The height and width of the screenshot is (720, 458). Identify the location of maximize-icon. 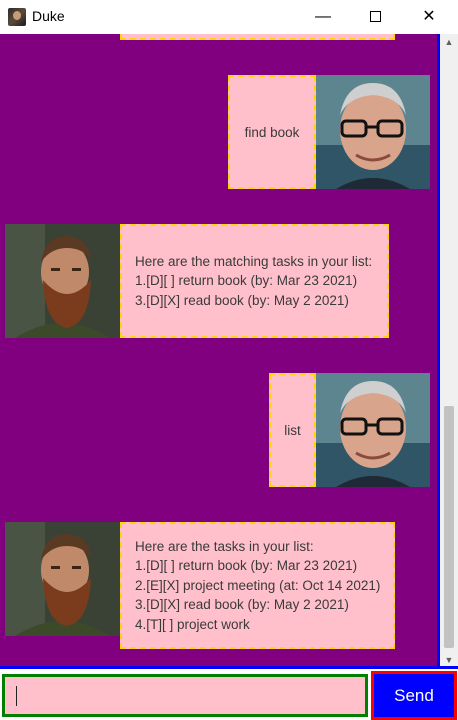
(375, 17).